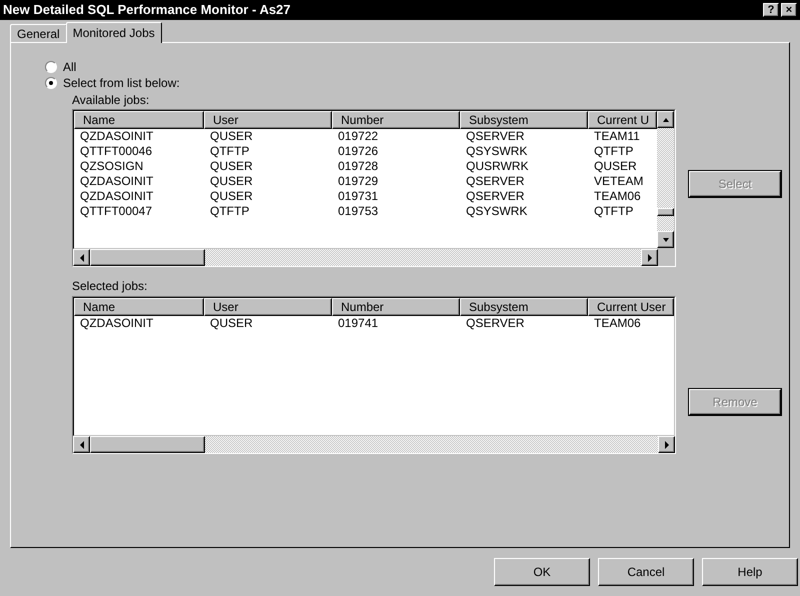 This screenshot has width=800, height=596. Describe the element at coordinates (358, 196) in the screenshot. I see `table-cell-text: 019731` at that location.